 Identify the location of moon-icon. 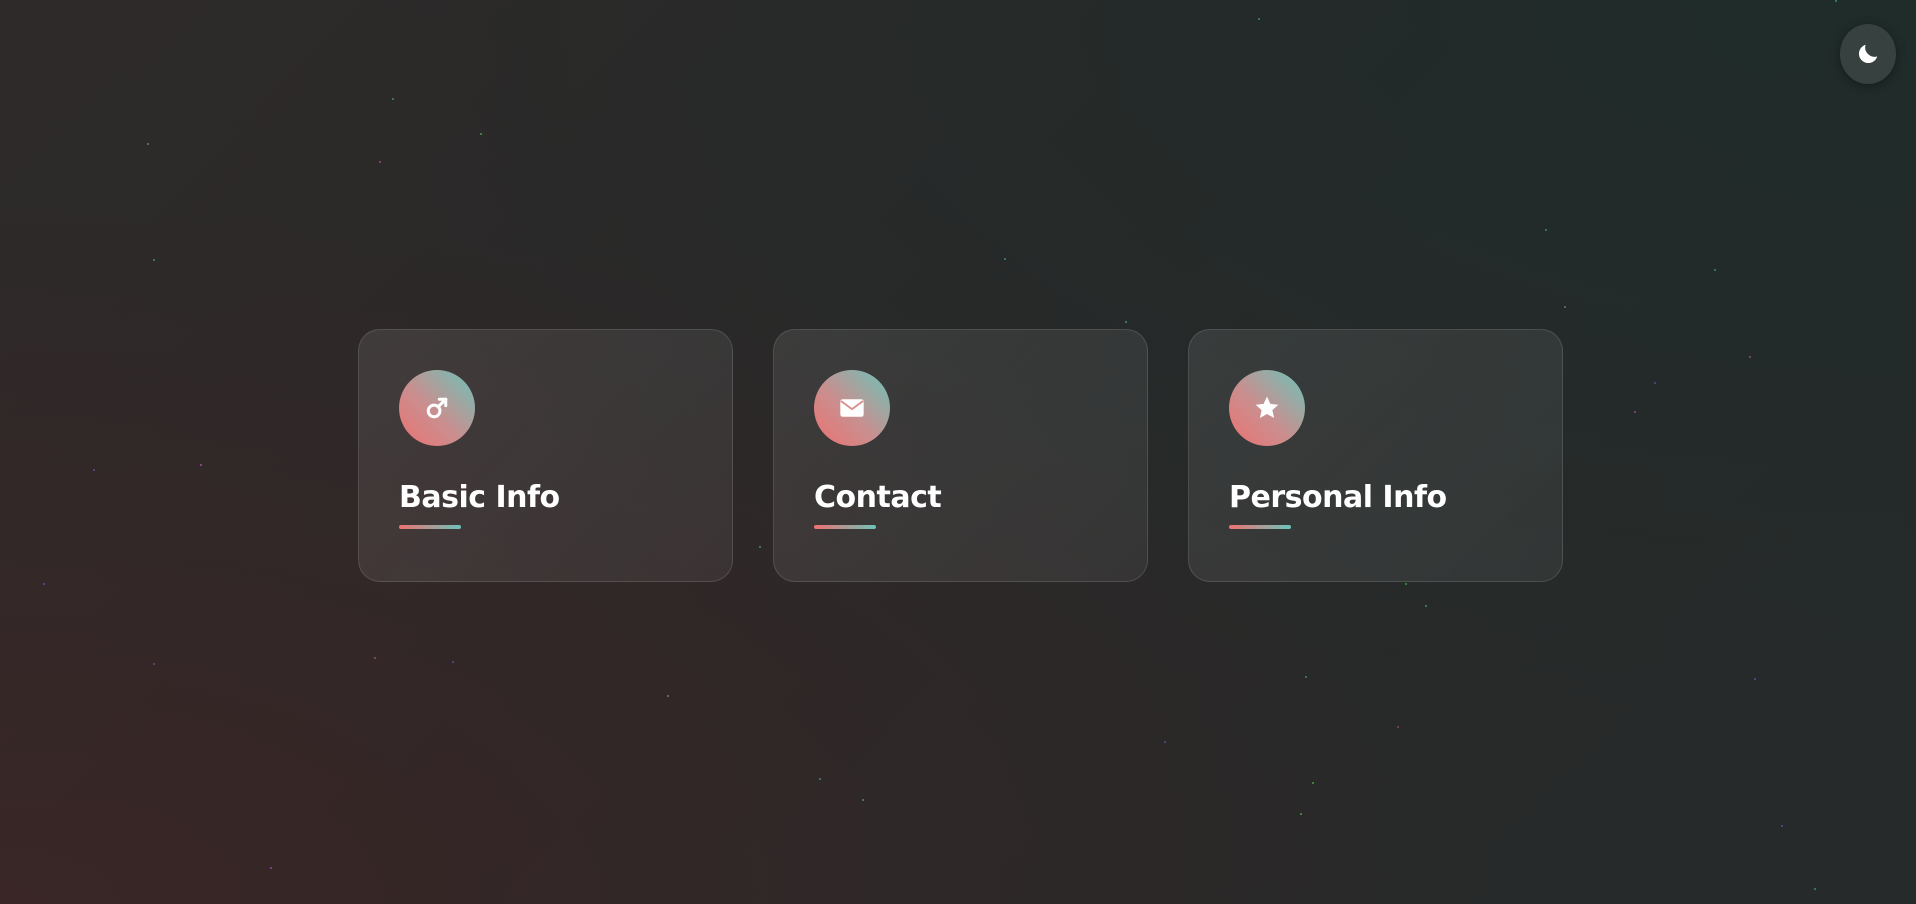
(1868, 54).